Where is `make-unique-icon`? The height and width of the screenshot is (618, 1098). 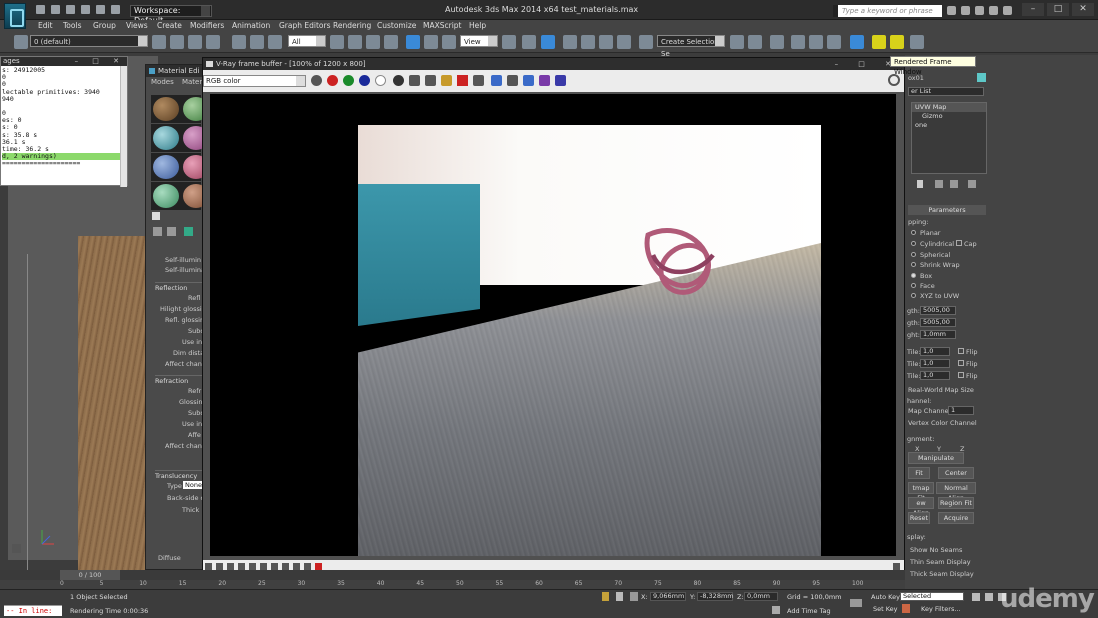 make-unique-icon is located at coordinates (954, 184).